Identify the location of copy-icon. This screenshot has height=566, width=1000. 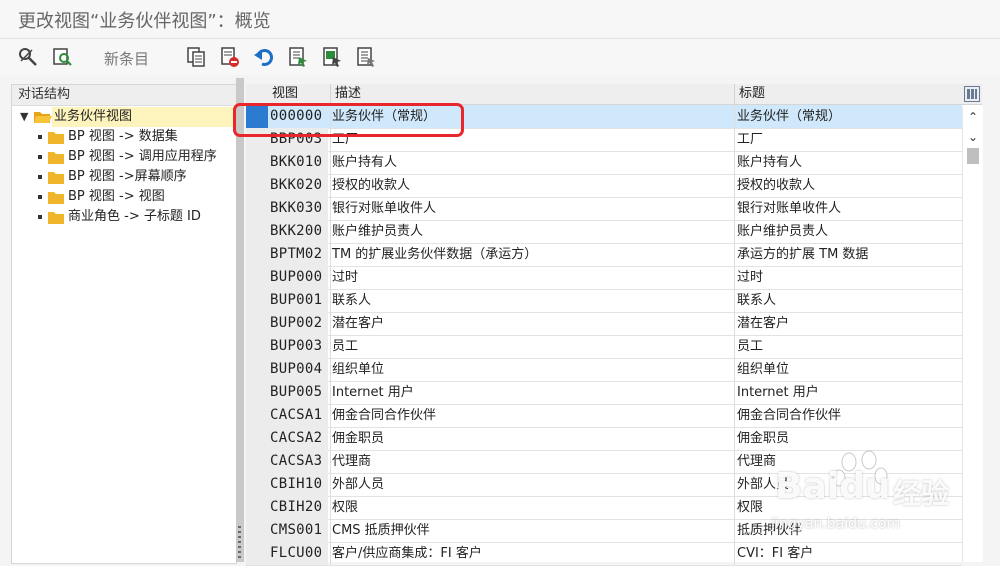
(196, 57).